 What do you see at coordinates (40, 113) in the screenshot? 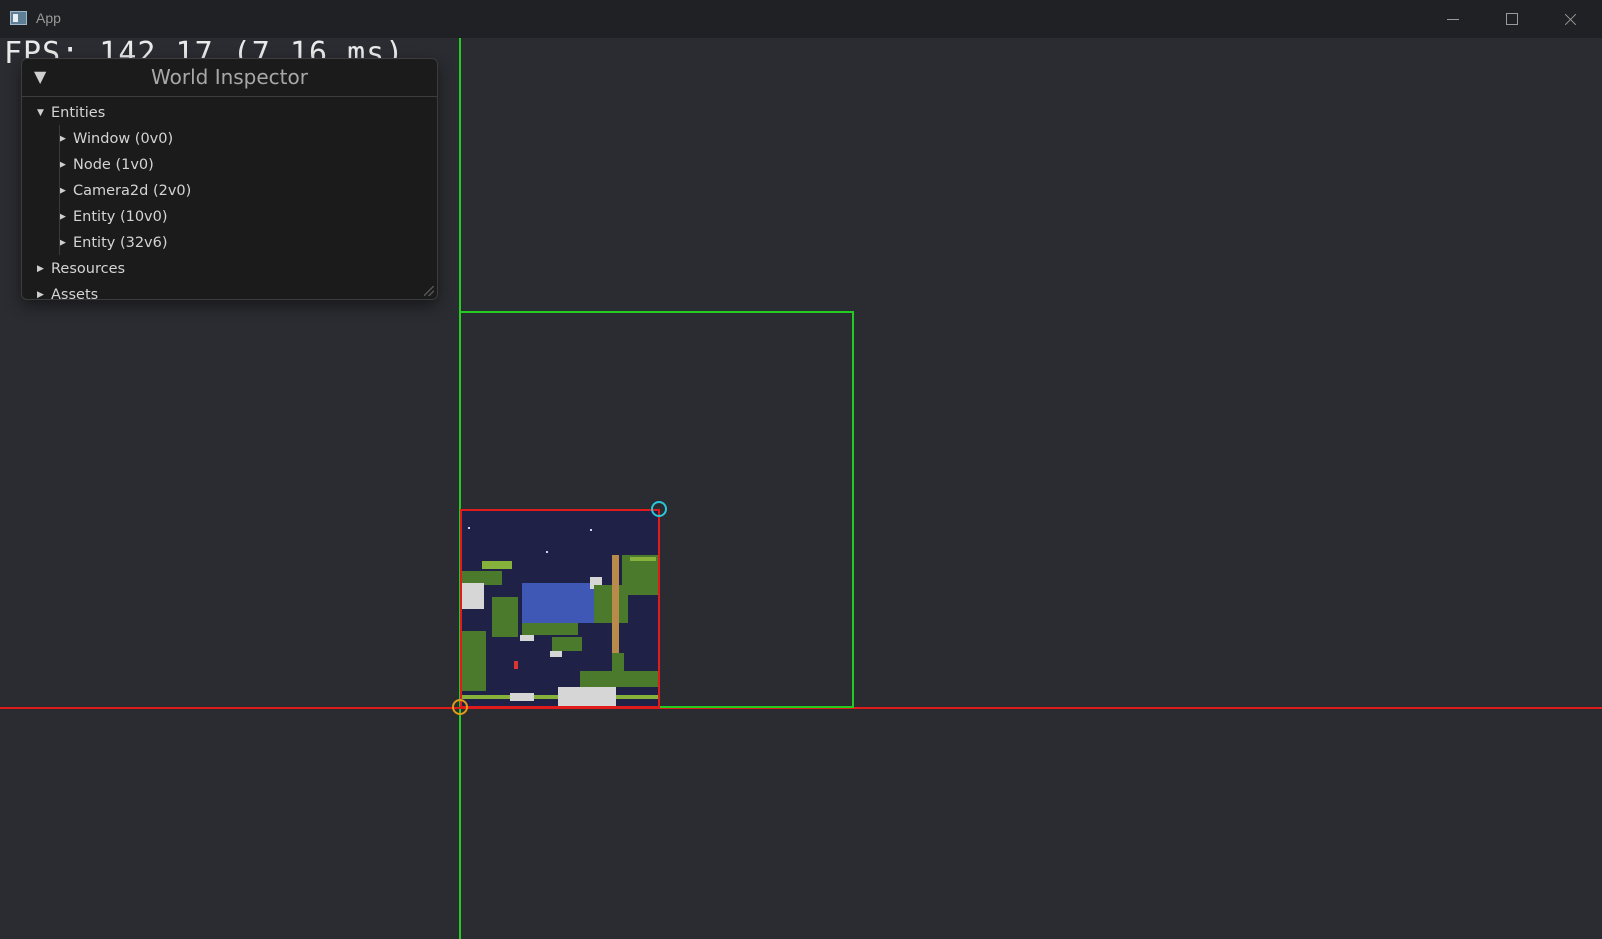
I see `triangle-down-icon: ▼` at bounding box center [40, 113].